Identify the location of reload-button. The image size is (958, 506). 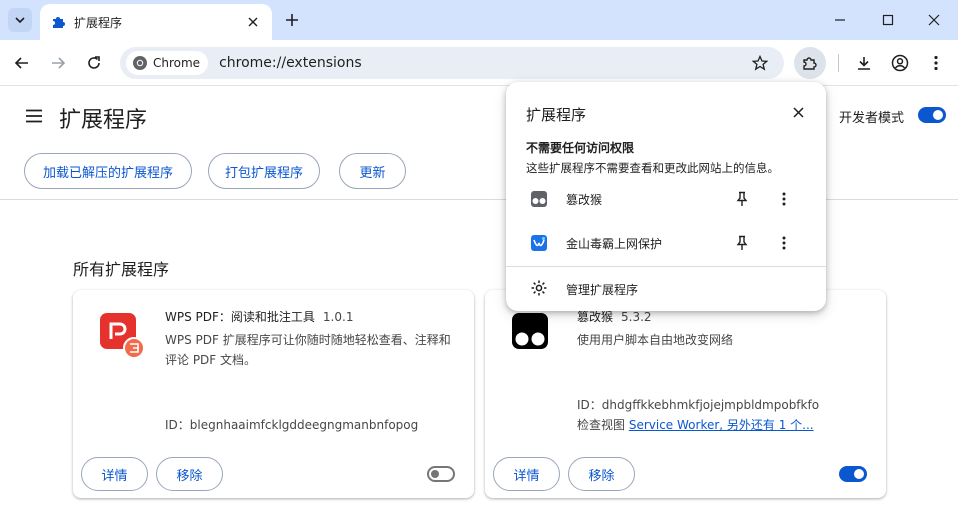
(94, 63).